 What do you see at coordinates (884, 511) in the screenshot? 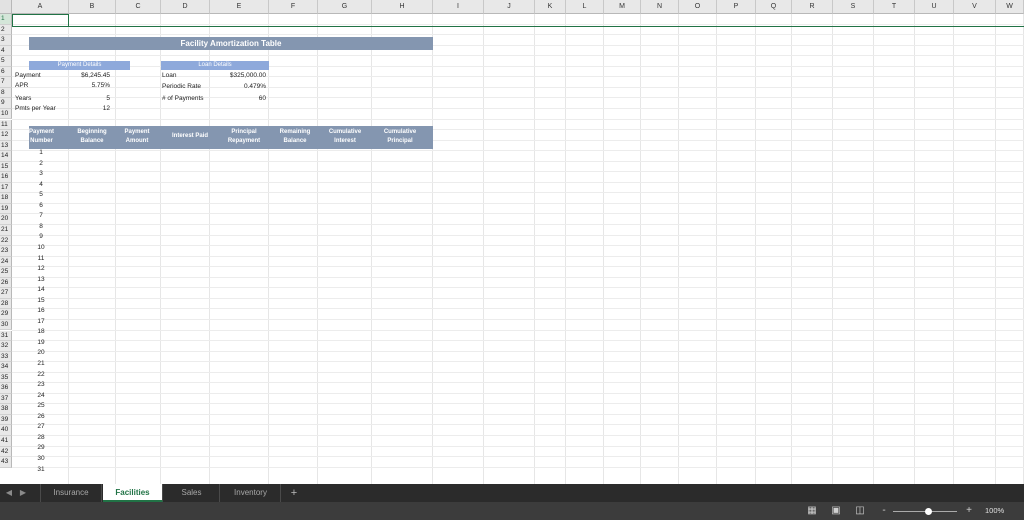
I see `zoom-out-button: -` at bounding box center [884, 511].